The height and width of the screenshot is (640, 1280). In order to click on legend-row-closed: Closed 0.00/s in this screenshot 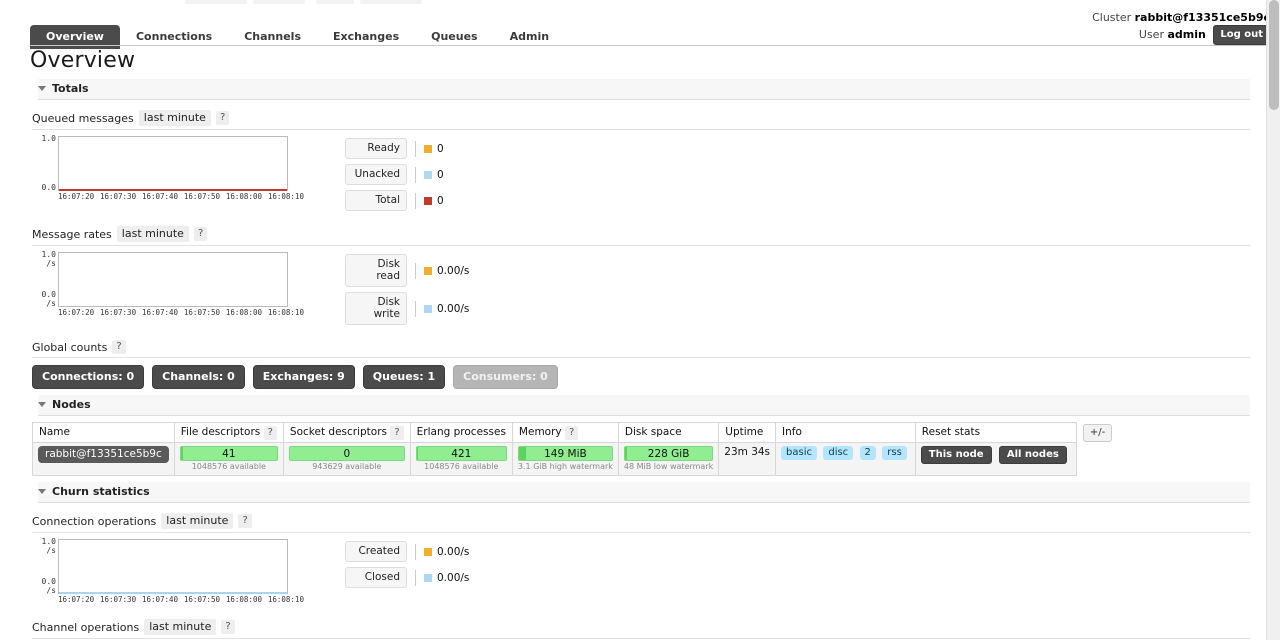, I will do `click(407, 577)`.